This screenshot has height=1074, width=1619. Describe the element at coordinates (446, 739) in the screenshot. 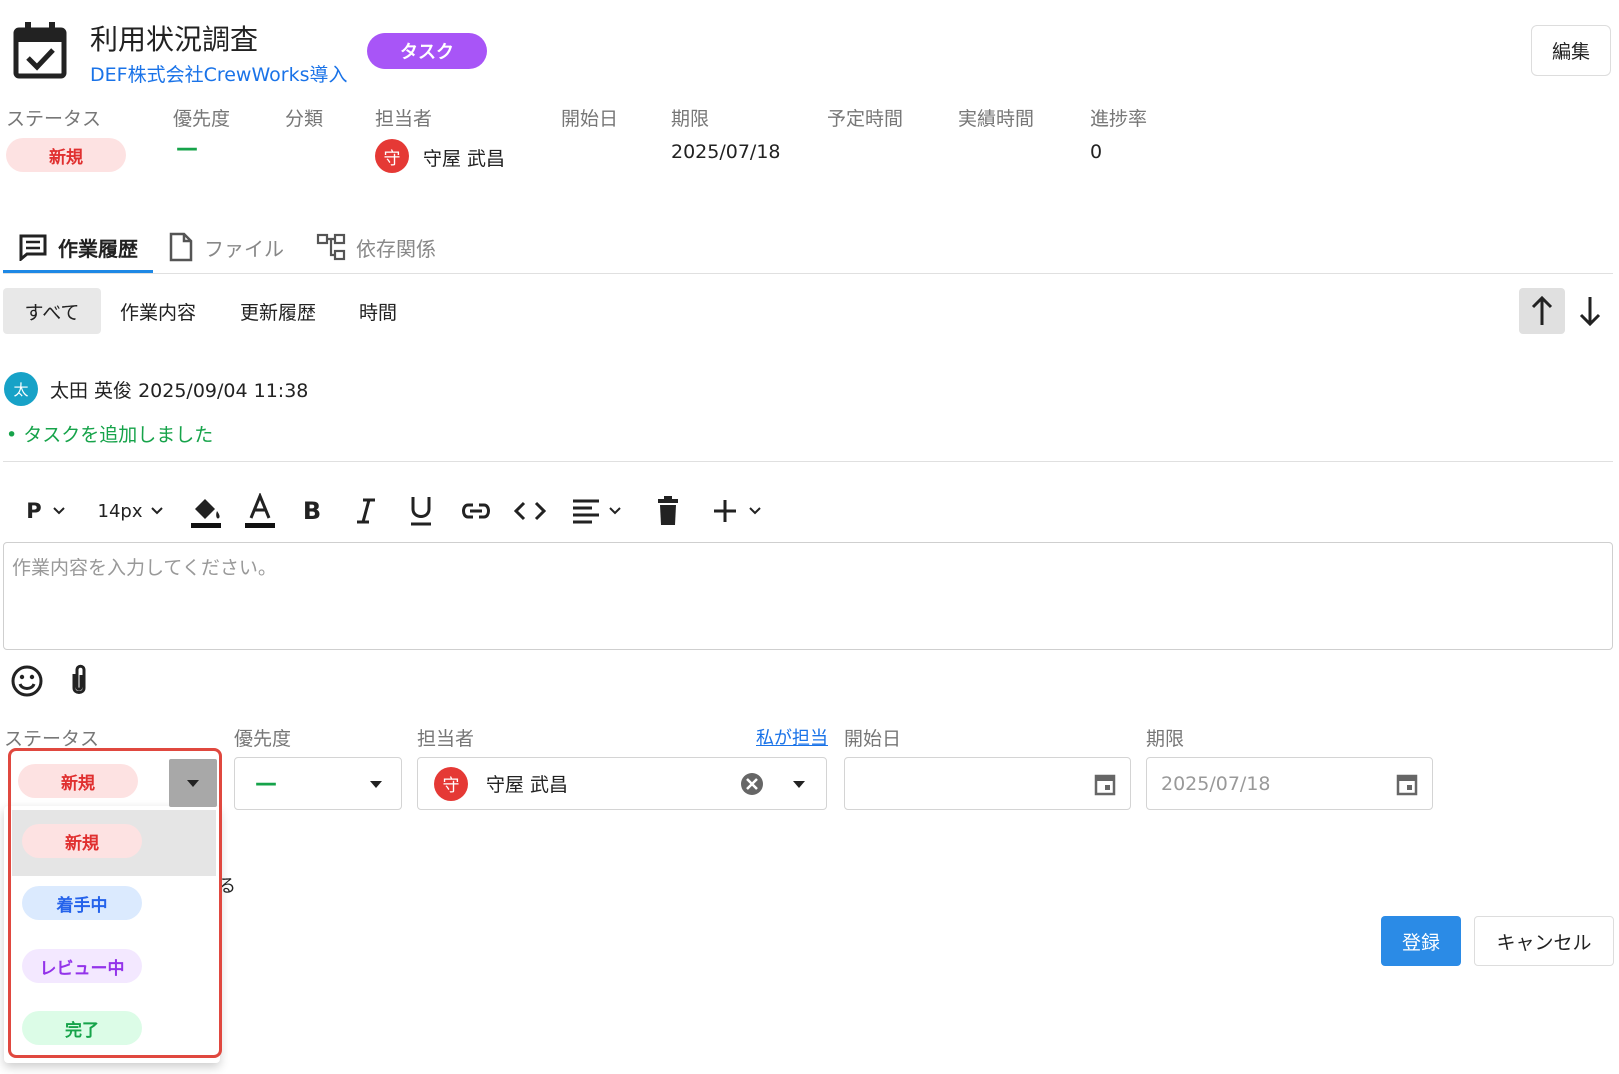

I see `form-assignee-label: 担当者` at that location.